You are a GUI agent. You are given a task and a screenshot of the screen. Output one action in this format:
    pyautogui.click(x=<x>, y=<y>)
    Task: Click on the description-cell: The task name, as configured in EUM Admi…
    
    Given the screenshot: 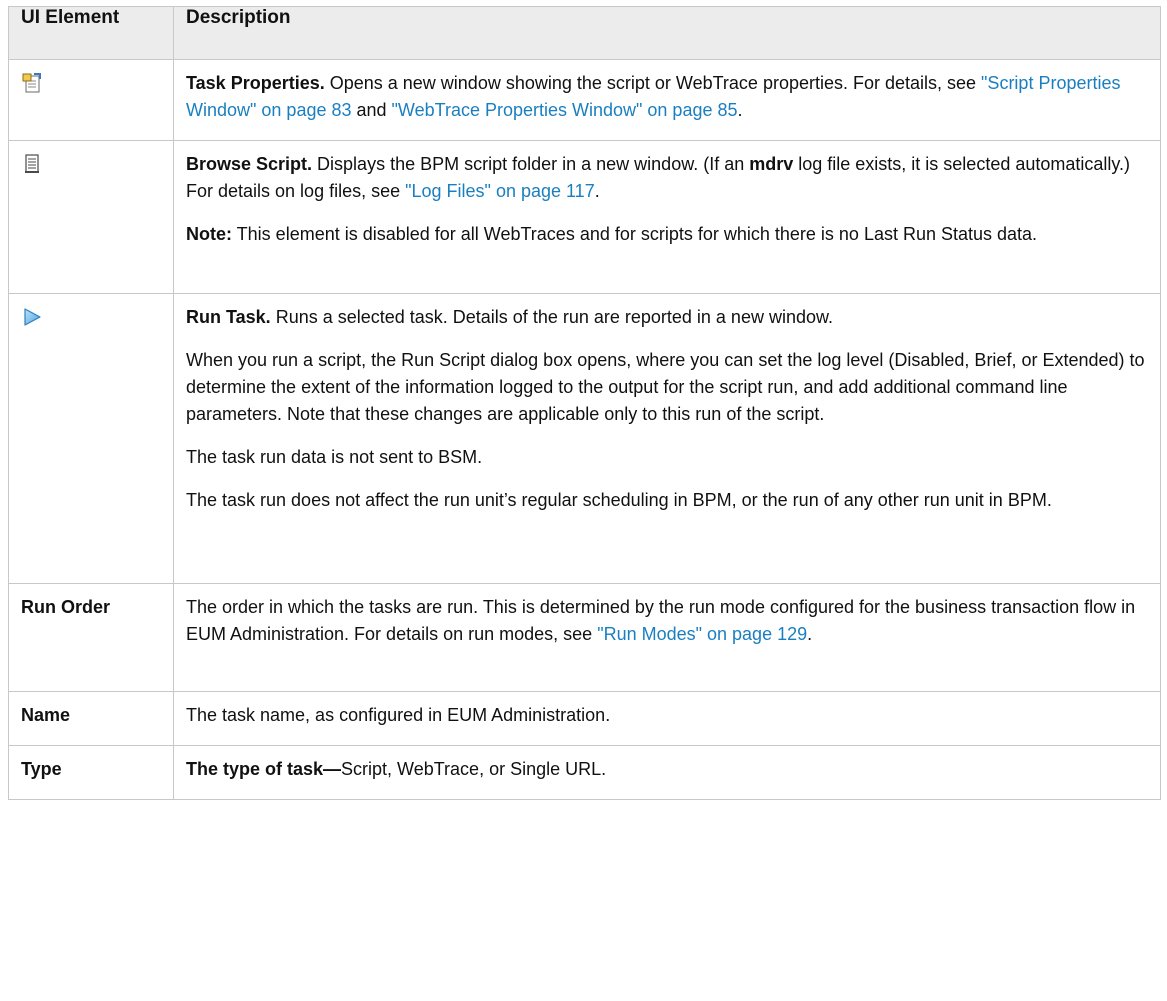 What is the action you would take?
    pyautogui.click(x=667, y=718)
    